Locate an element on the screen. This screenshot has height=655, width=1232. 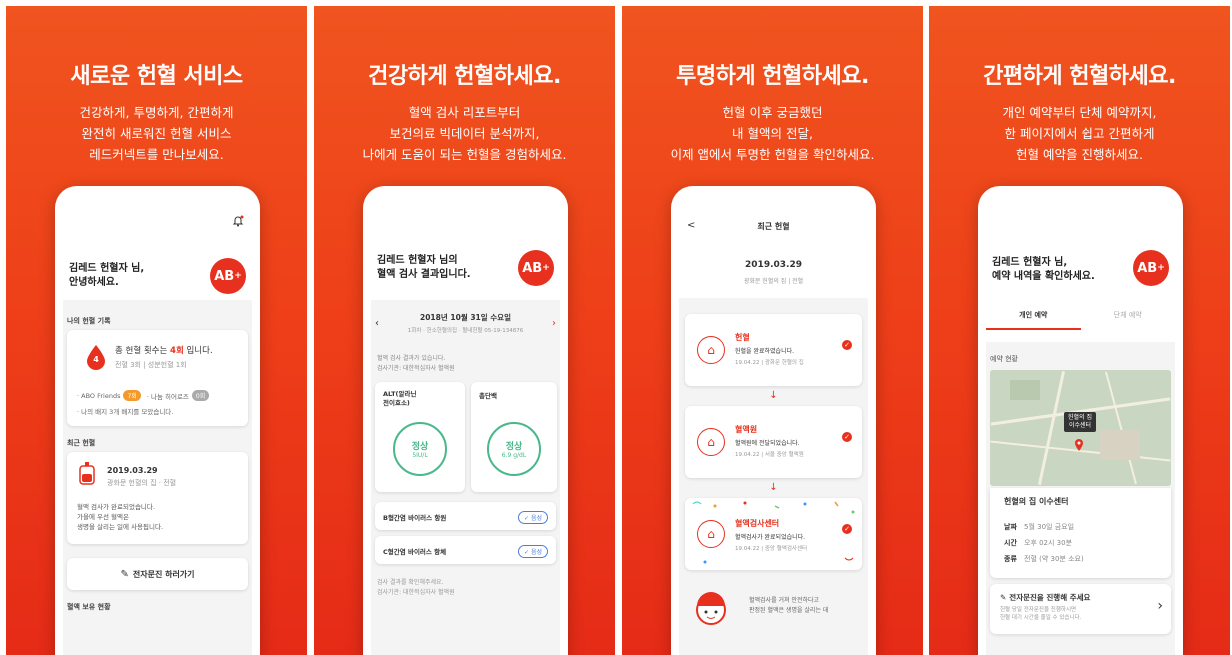
recent-date: 2019.03.29 is located at coordinates (132, 470).